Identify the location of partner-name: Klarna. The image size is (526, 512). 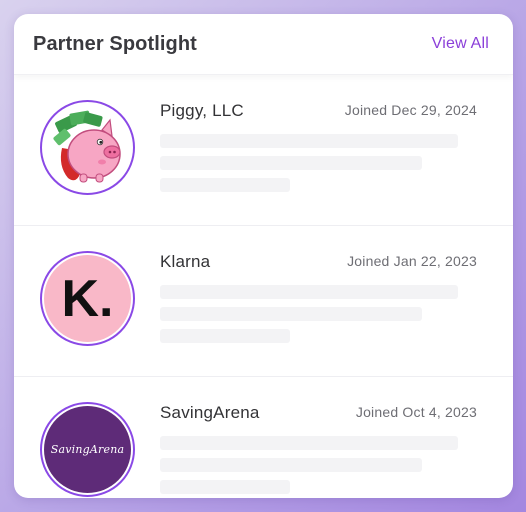
(185, 261).